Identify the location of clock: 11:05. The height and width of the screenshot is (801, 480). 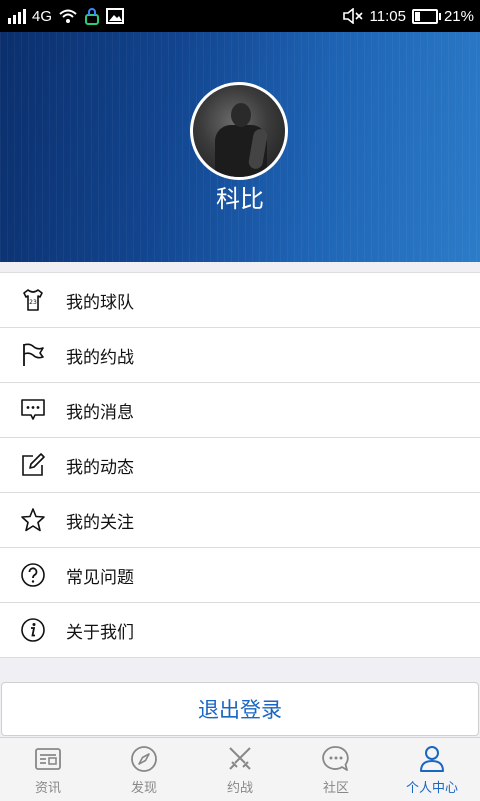
(387, 16).